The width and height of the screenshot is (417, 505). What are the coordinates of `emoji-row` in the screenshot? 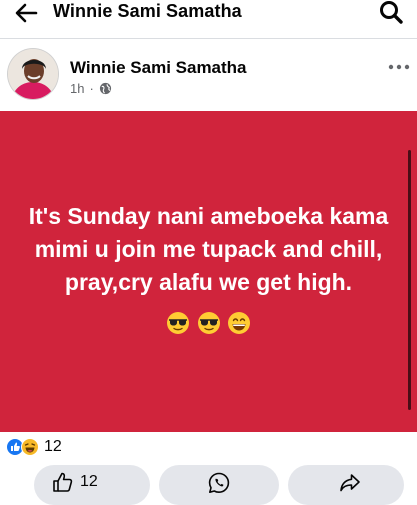 It's located at (208, 325).